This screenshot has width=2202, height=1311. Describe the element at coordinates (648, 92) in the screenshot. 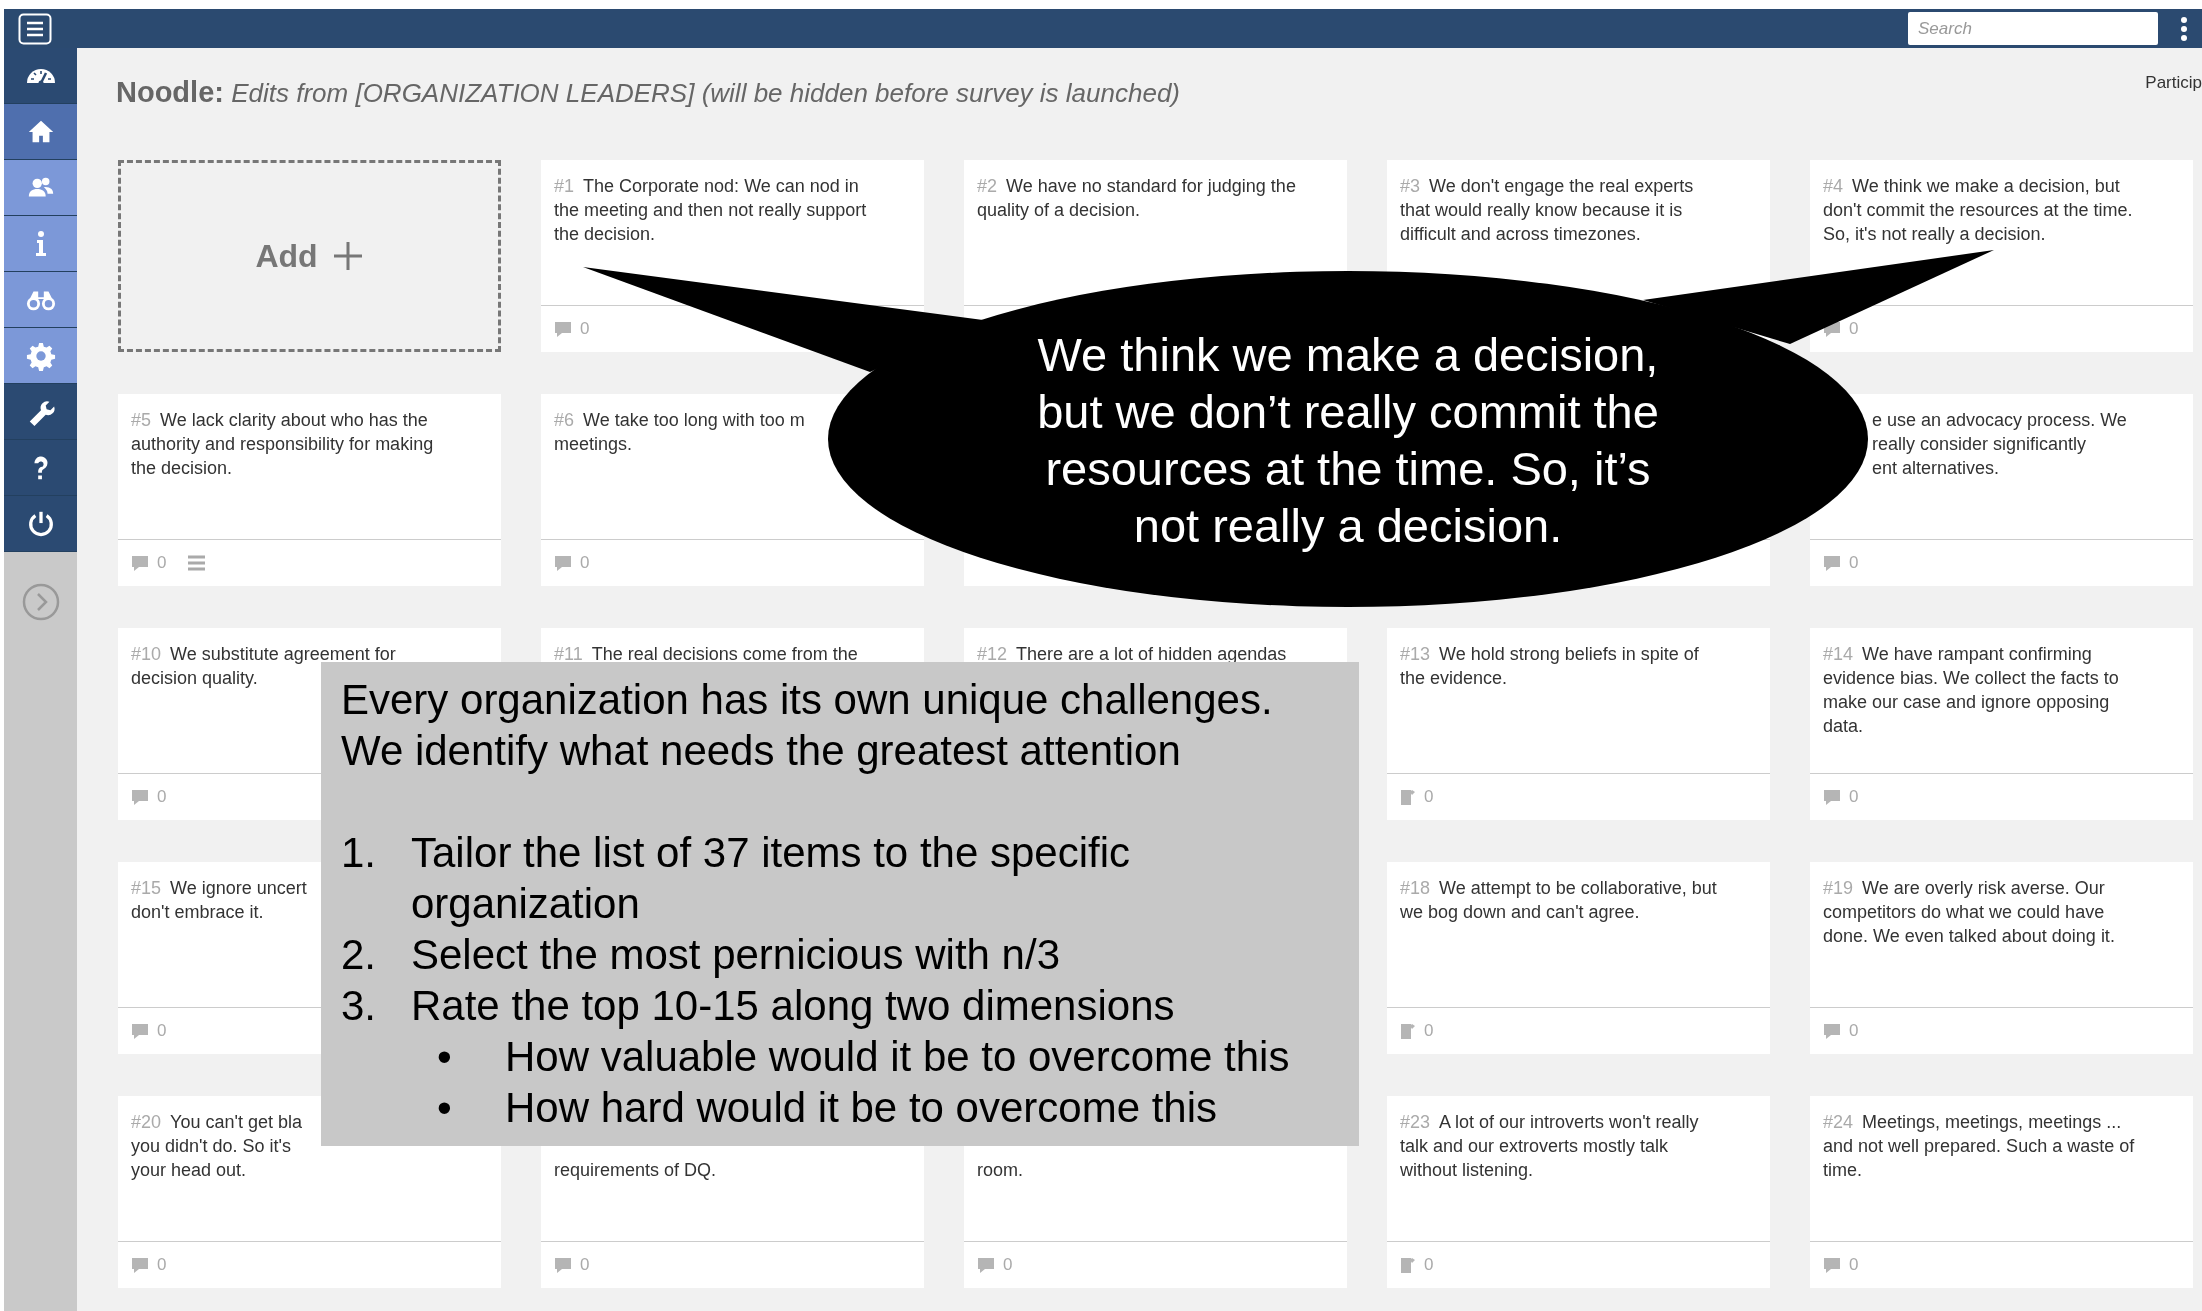

I see `page-title: Noodle: Edits from [ORGANIZATION LEADERS] (will be hidden before survey is launched)` at that location.